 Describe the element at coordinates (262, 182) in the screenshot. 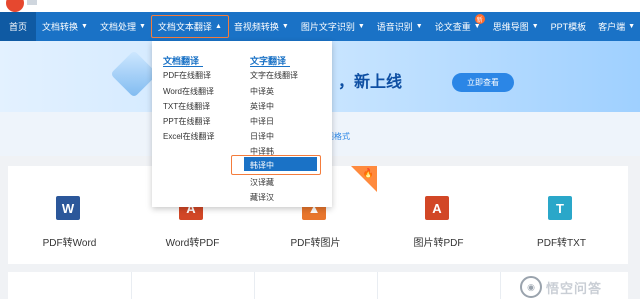

I see `dropdown-item: 汉译藏` at that location.